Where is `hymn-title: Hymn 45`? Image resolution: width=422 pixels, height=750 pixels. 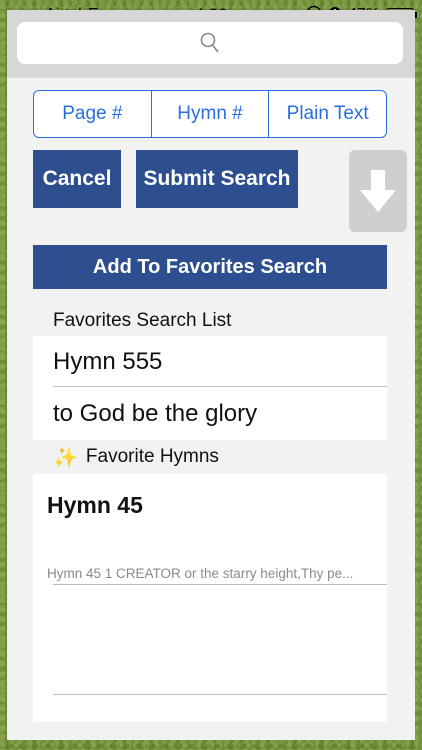
hymn-title: Hymn 45 is located at coordinates (95, 505).